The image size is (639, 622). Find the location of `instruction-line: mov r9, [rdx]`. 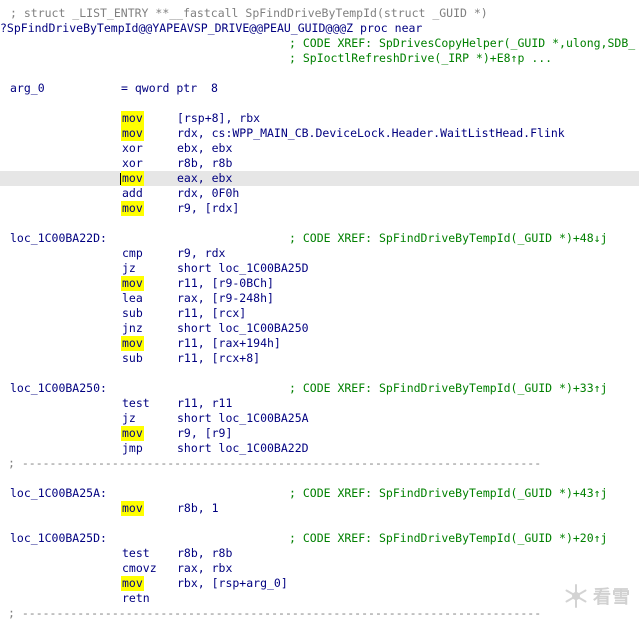

instruction-line: mov r9, [rdx] is located at coordinates (319, 208).